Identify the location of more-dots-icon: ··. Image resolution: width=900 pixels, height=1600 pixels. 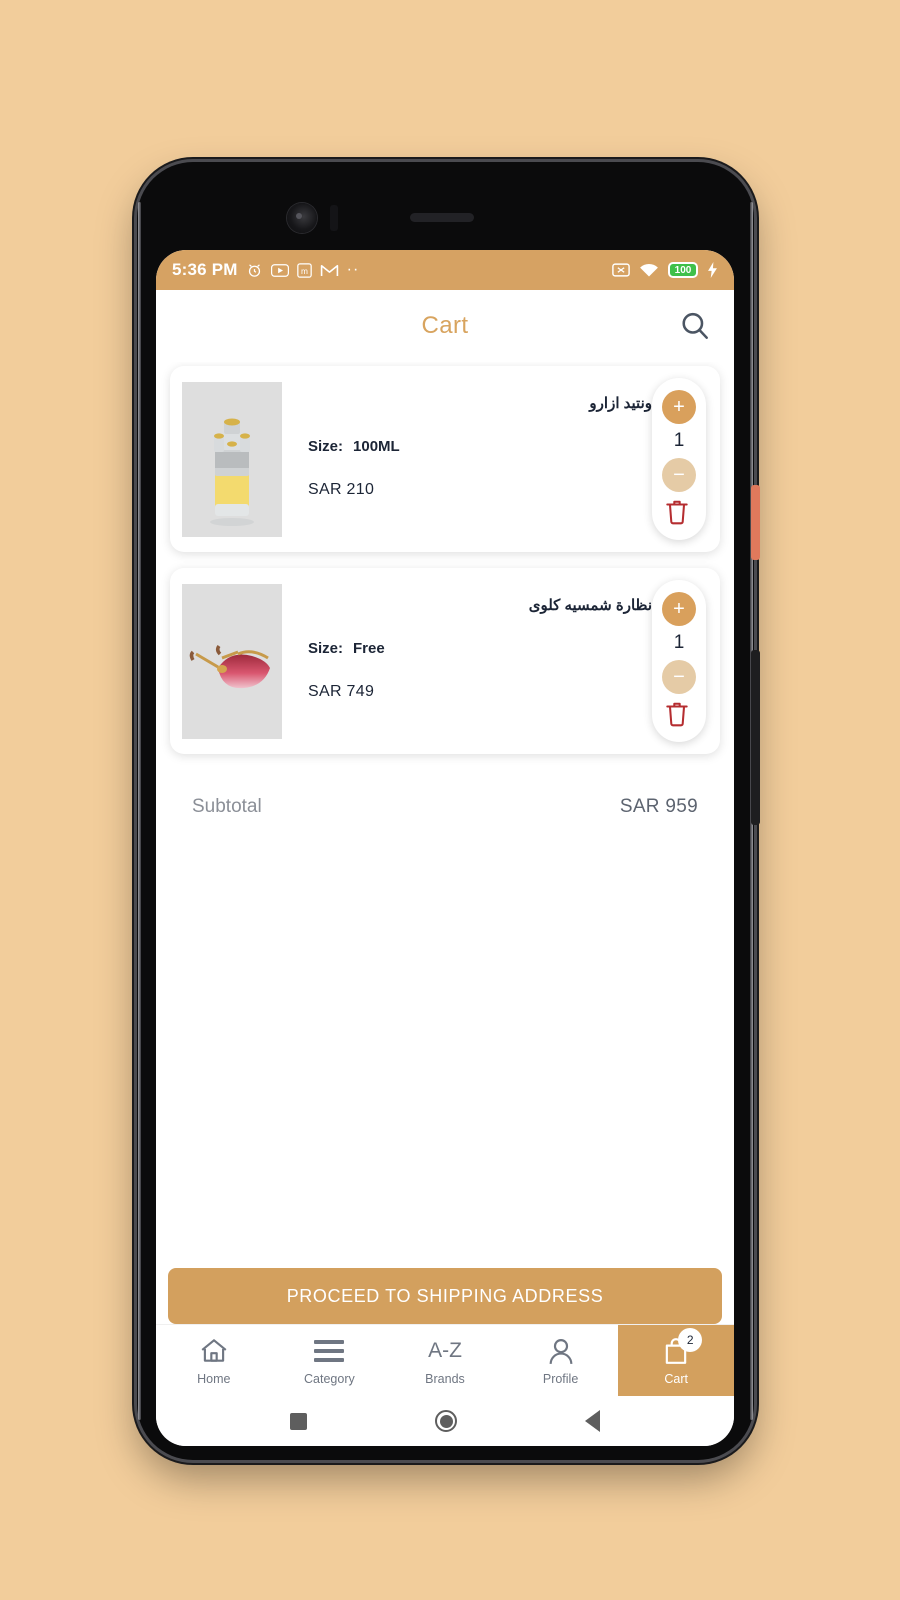
(353, 269).